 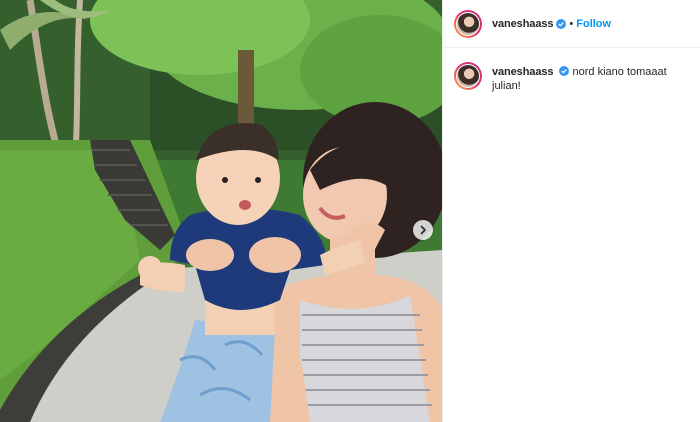 I want to click on caption-avatar-ring, so click(x=468, y=76).